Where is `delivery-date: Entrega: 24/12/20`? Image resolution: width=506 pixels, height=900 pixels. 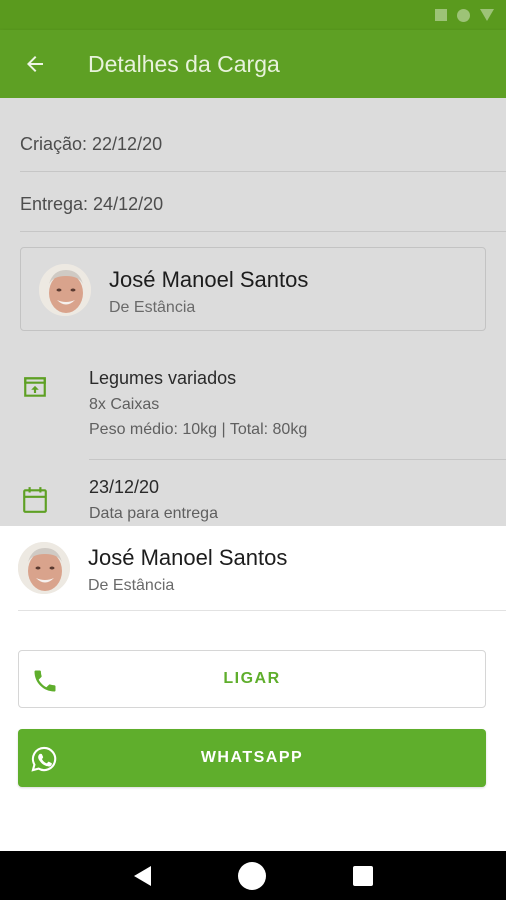
delivery-date: Entrega: 24/12/20 is located at coordinates (92, 204).